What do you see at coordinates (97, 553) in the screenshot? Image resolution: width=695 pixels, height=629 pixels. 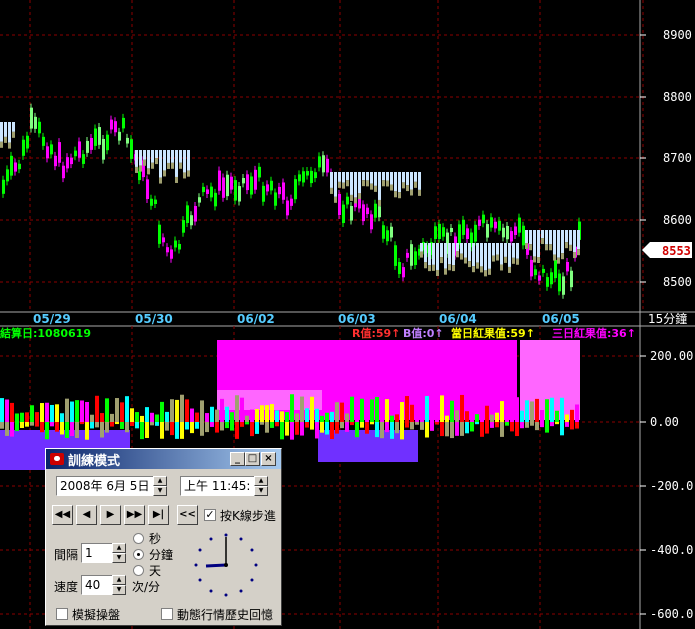 I see `interval-input: 1` at bounding box center [97, 553].